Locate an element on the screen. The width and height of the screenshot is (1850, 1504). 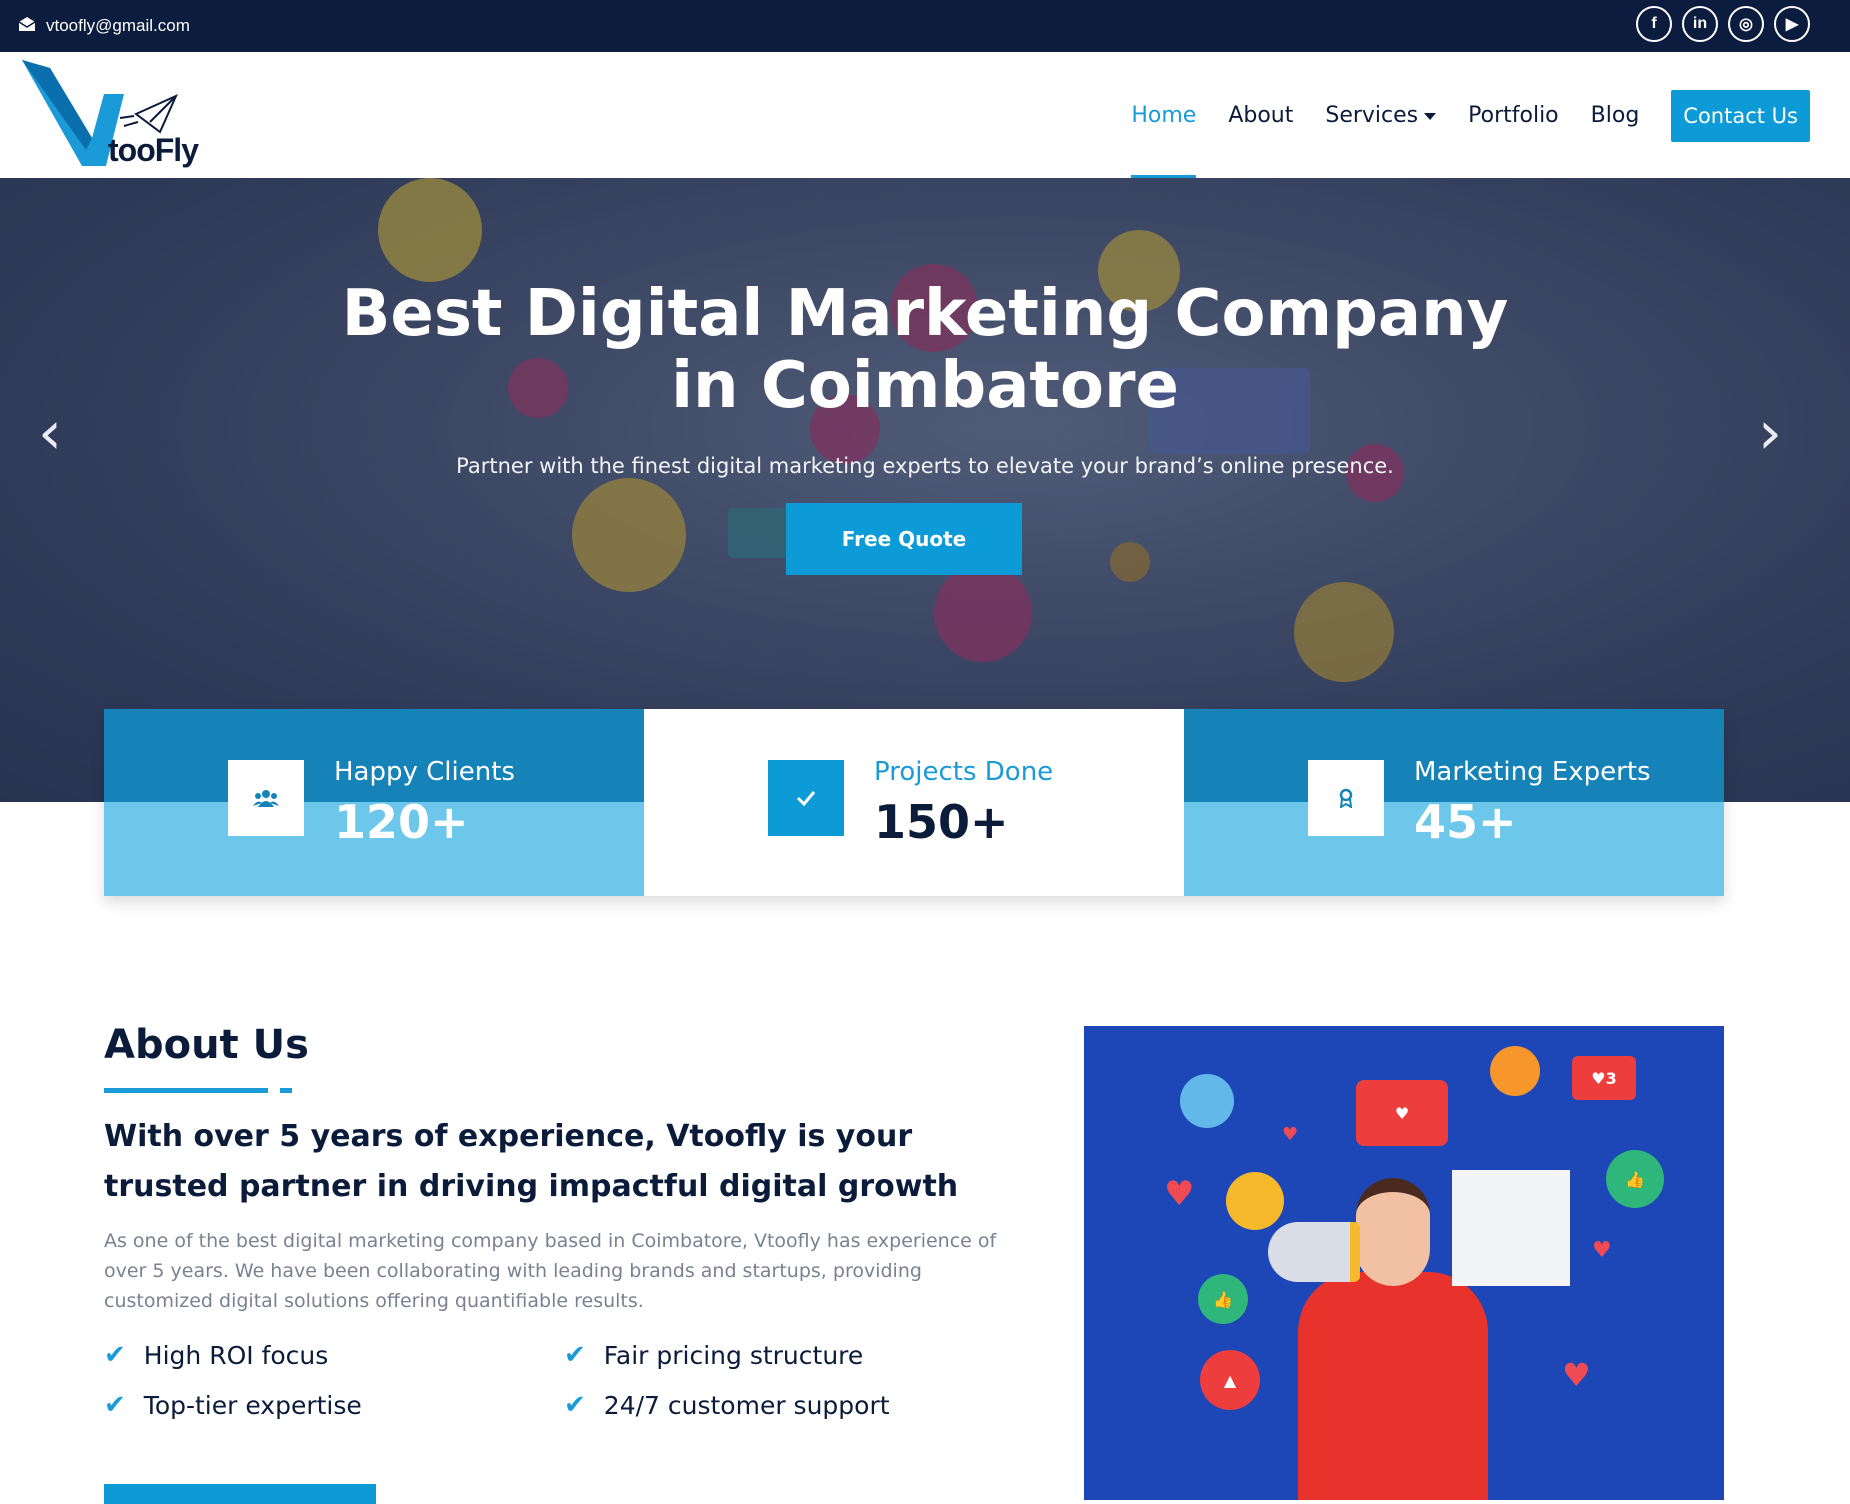
heart-message-icon: ♥ is located at coordinates (1402, 1113).